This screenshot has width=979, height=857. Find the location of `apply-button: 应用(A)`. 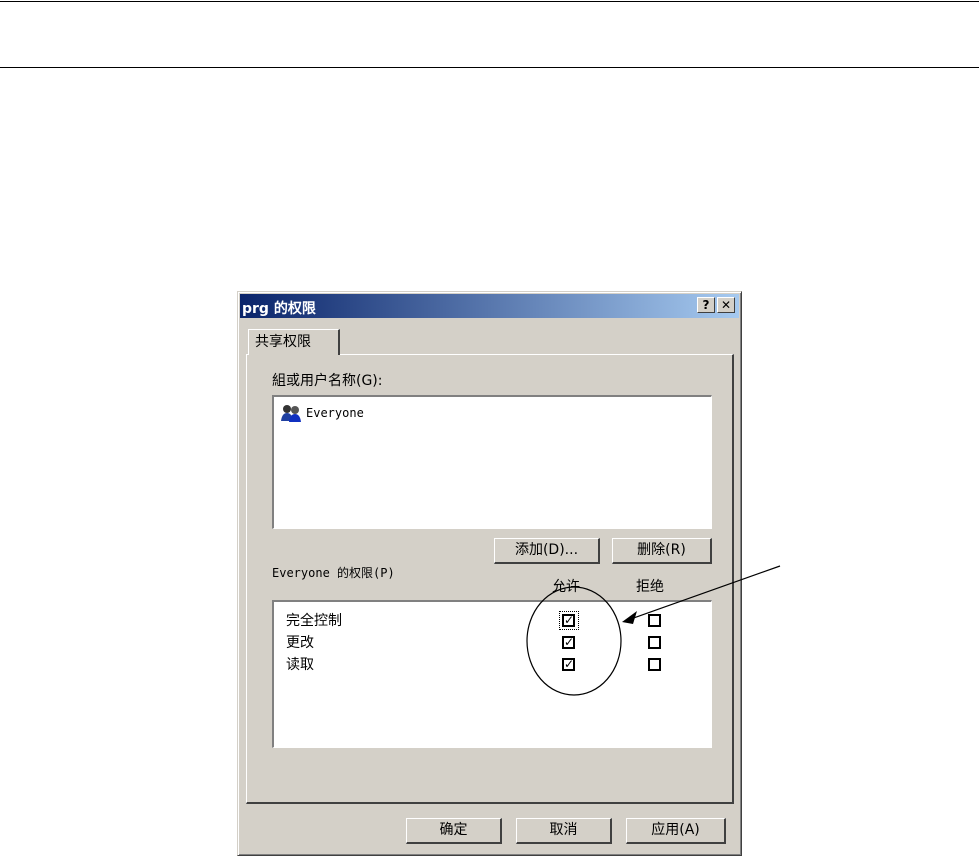

apply-button: 应用(A) is located at coordinates (676, 831).